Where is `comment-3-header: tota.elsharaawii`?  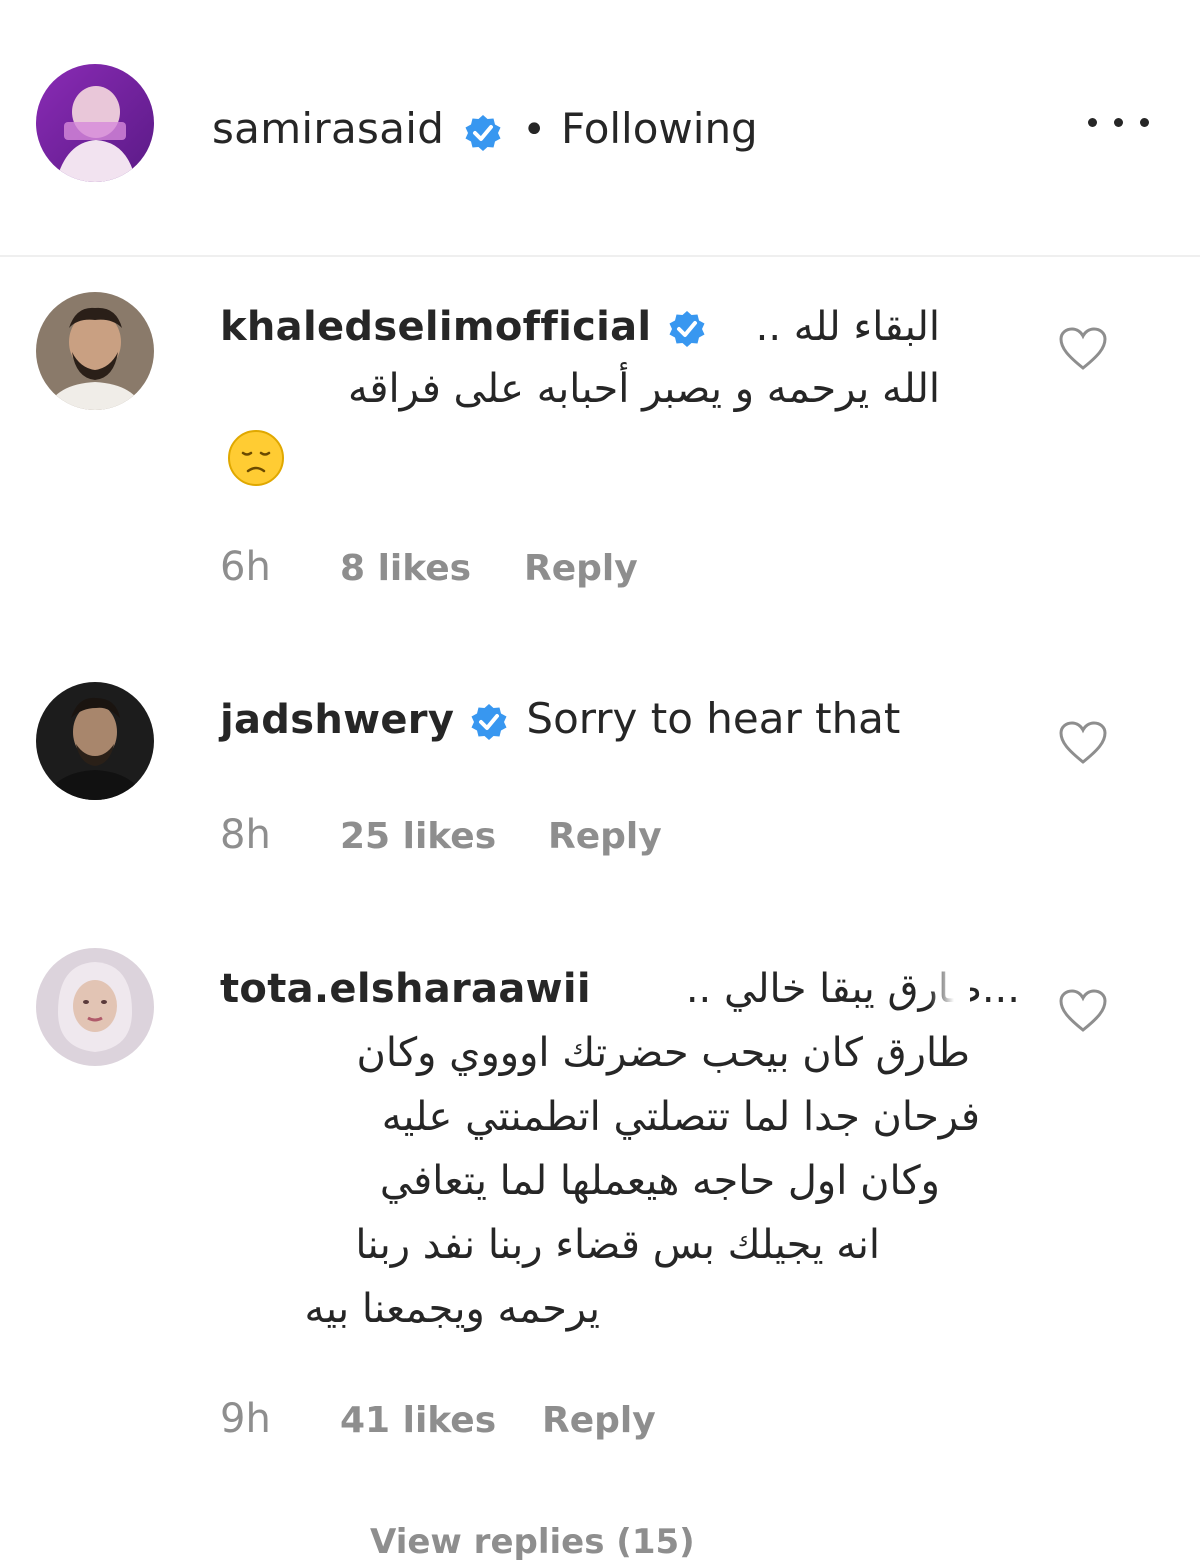
comment-3-header: tota.elsharaawii is located at coordinates (405, 989).